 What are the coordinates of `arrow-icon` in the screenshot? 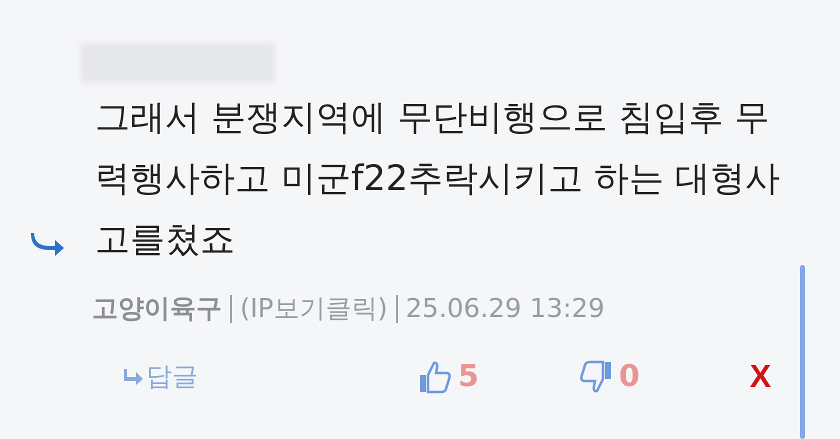 It's located at (133, 376).